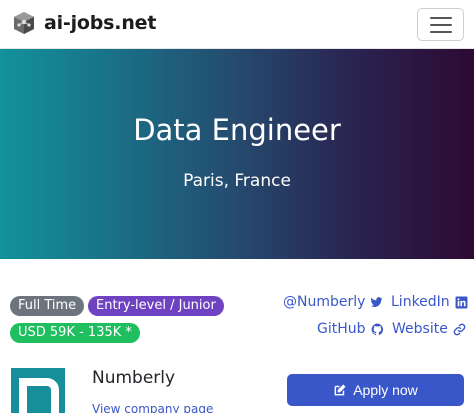 The height and width of the screenshot is (413, 474). Describe the element at coordinates (440, 24) in the screenshot. I see `menu-toggle-button` at that location.